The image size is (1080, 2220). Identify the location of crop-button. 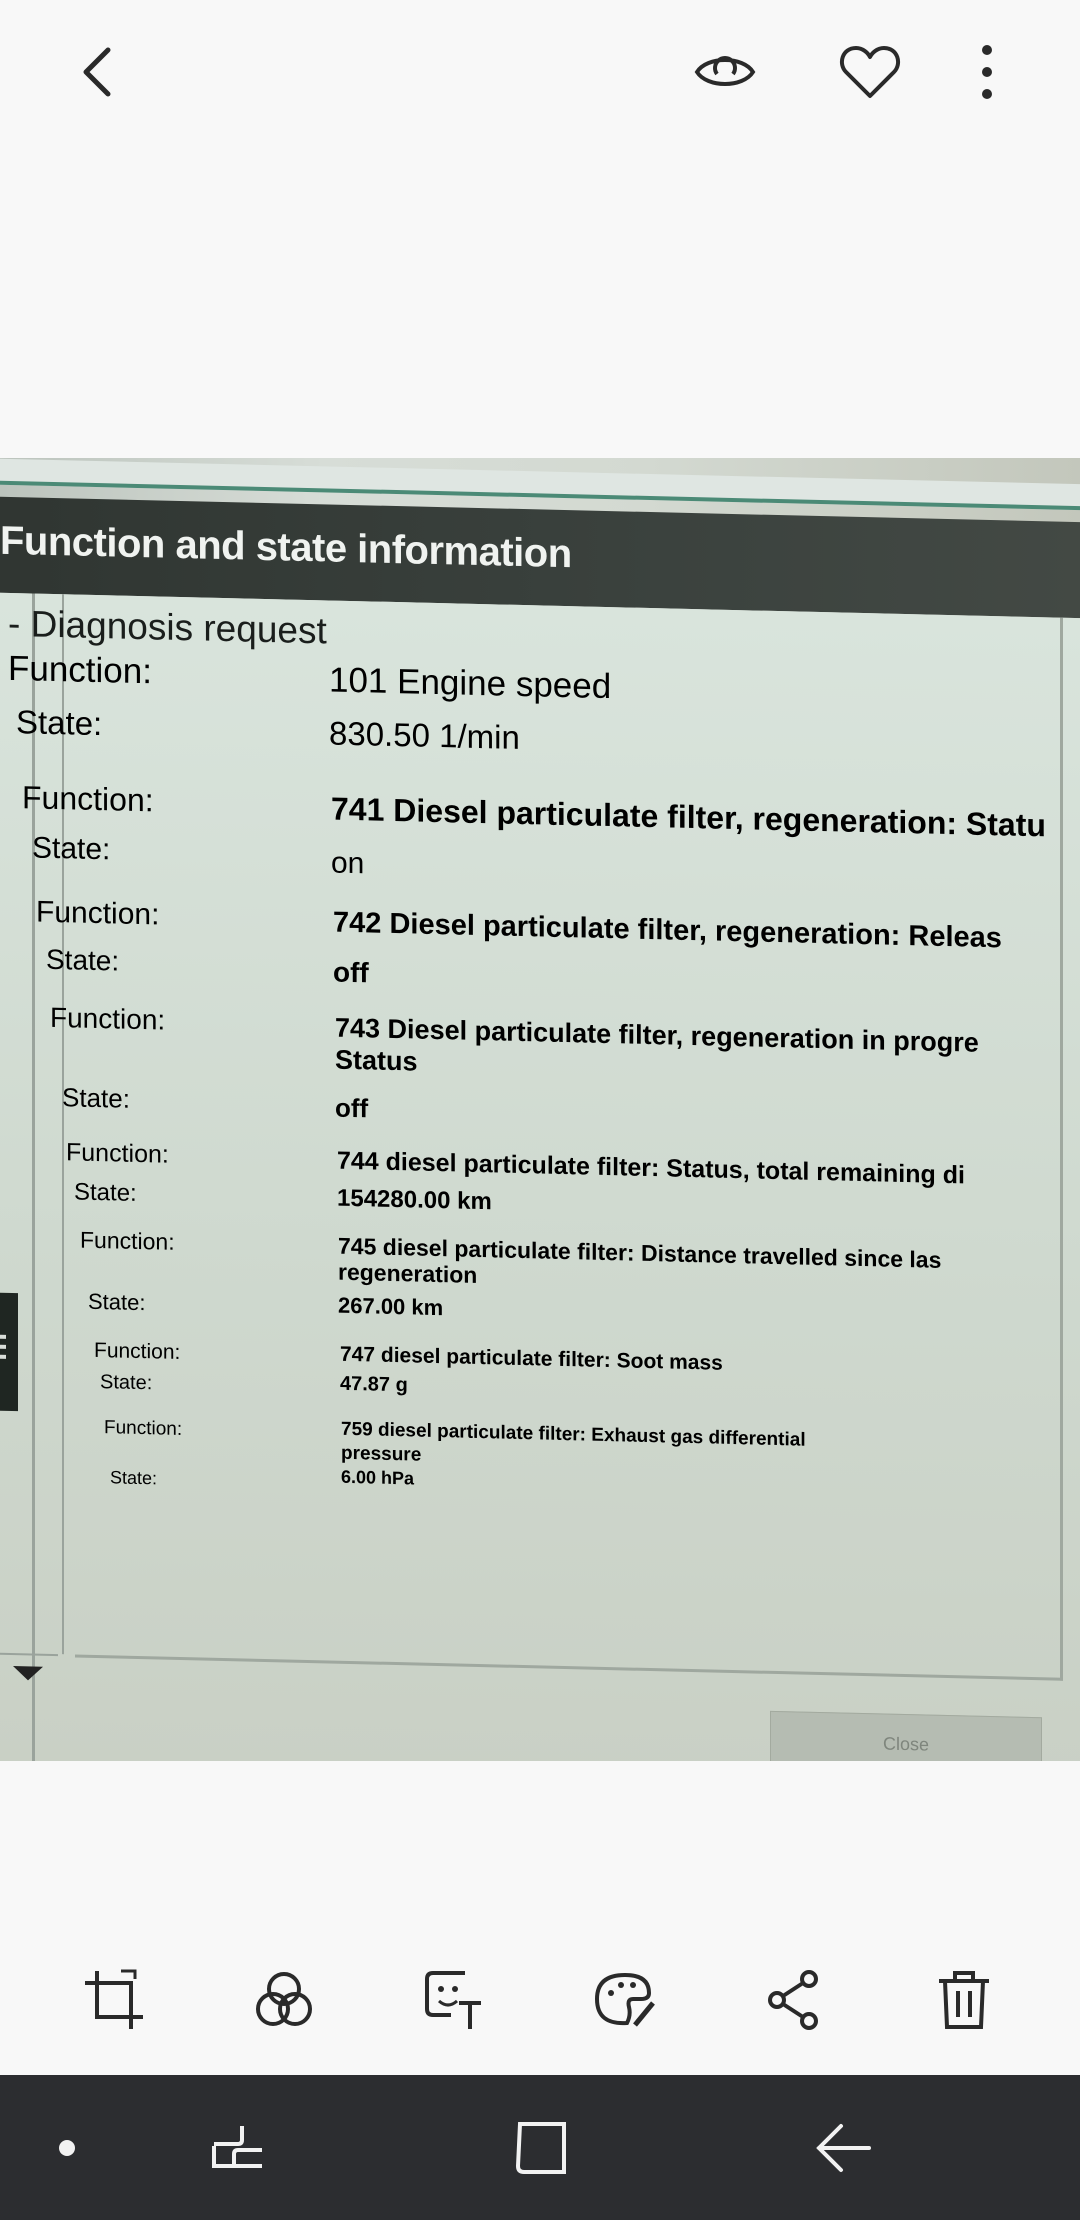
(114, 2000).